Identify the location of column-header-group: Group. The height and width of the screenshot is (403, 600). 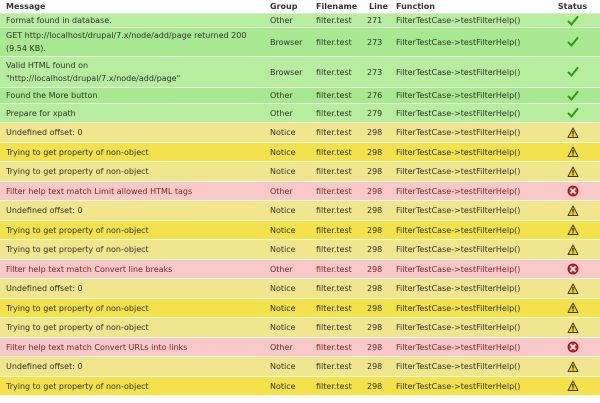
(287, 7).